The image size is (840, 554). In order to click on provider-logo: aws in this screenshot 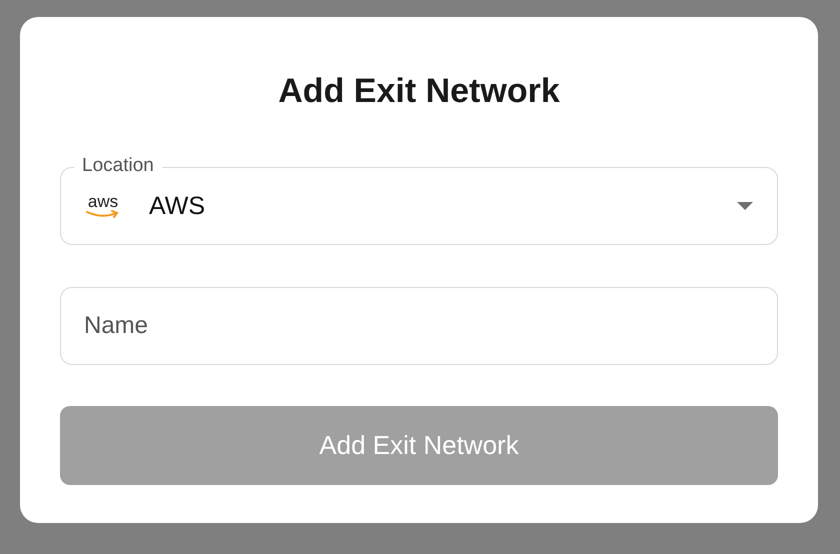, I will do `click(103, 206)`.